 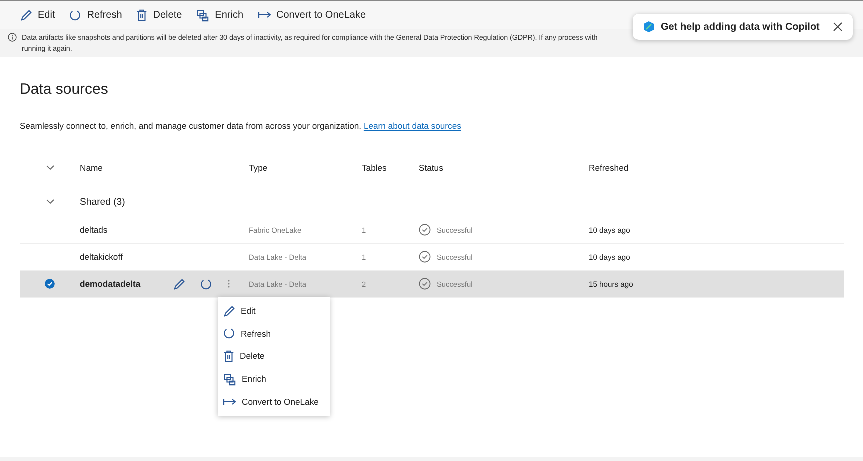 What do you see at coordinates (95, 15) in the screenshot?
I see `toolbar-button: Refresh` at bounding box center [95, 15].